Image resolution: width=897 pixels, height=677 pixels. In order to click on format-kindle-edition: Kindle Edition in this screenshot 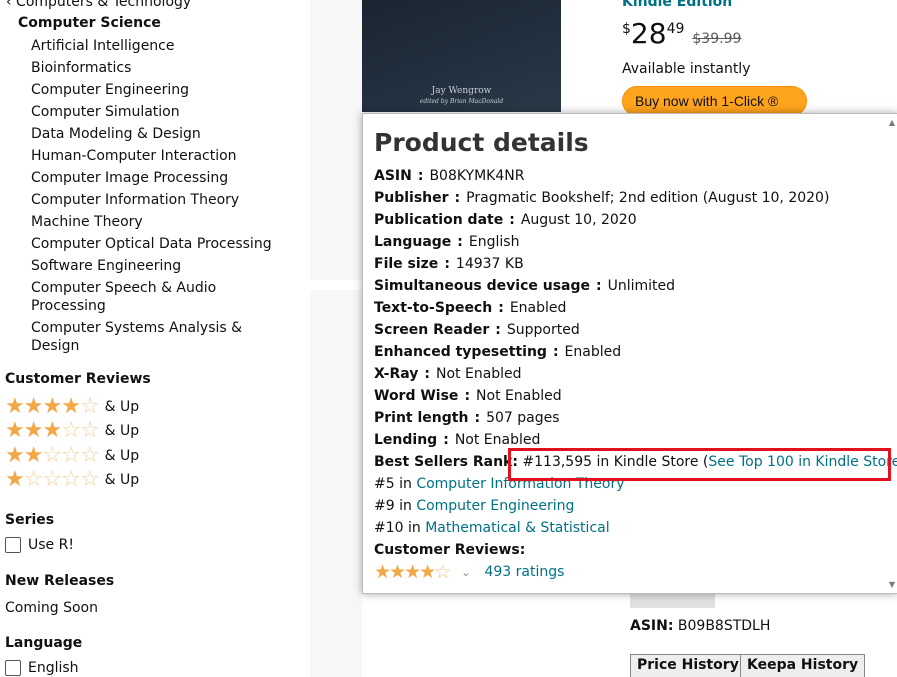, I will do `click(677, 5)`.